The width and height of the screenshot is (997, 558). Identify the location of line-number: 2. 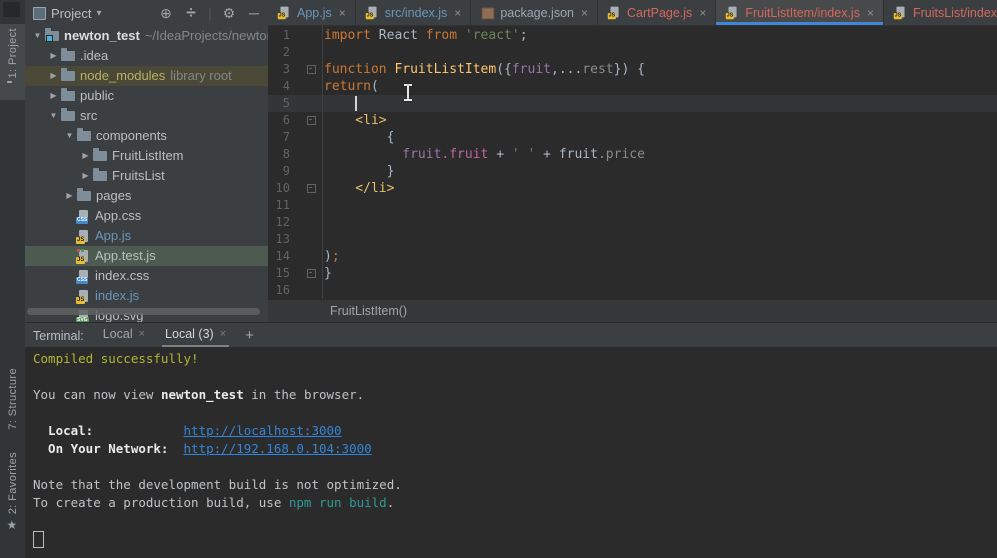
(286, 52).